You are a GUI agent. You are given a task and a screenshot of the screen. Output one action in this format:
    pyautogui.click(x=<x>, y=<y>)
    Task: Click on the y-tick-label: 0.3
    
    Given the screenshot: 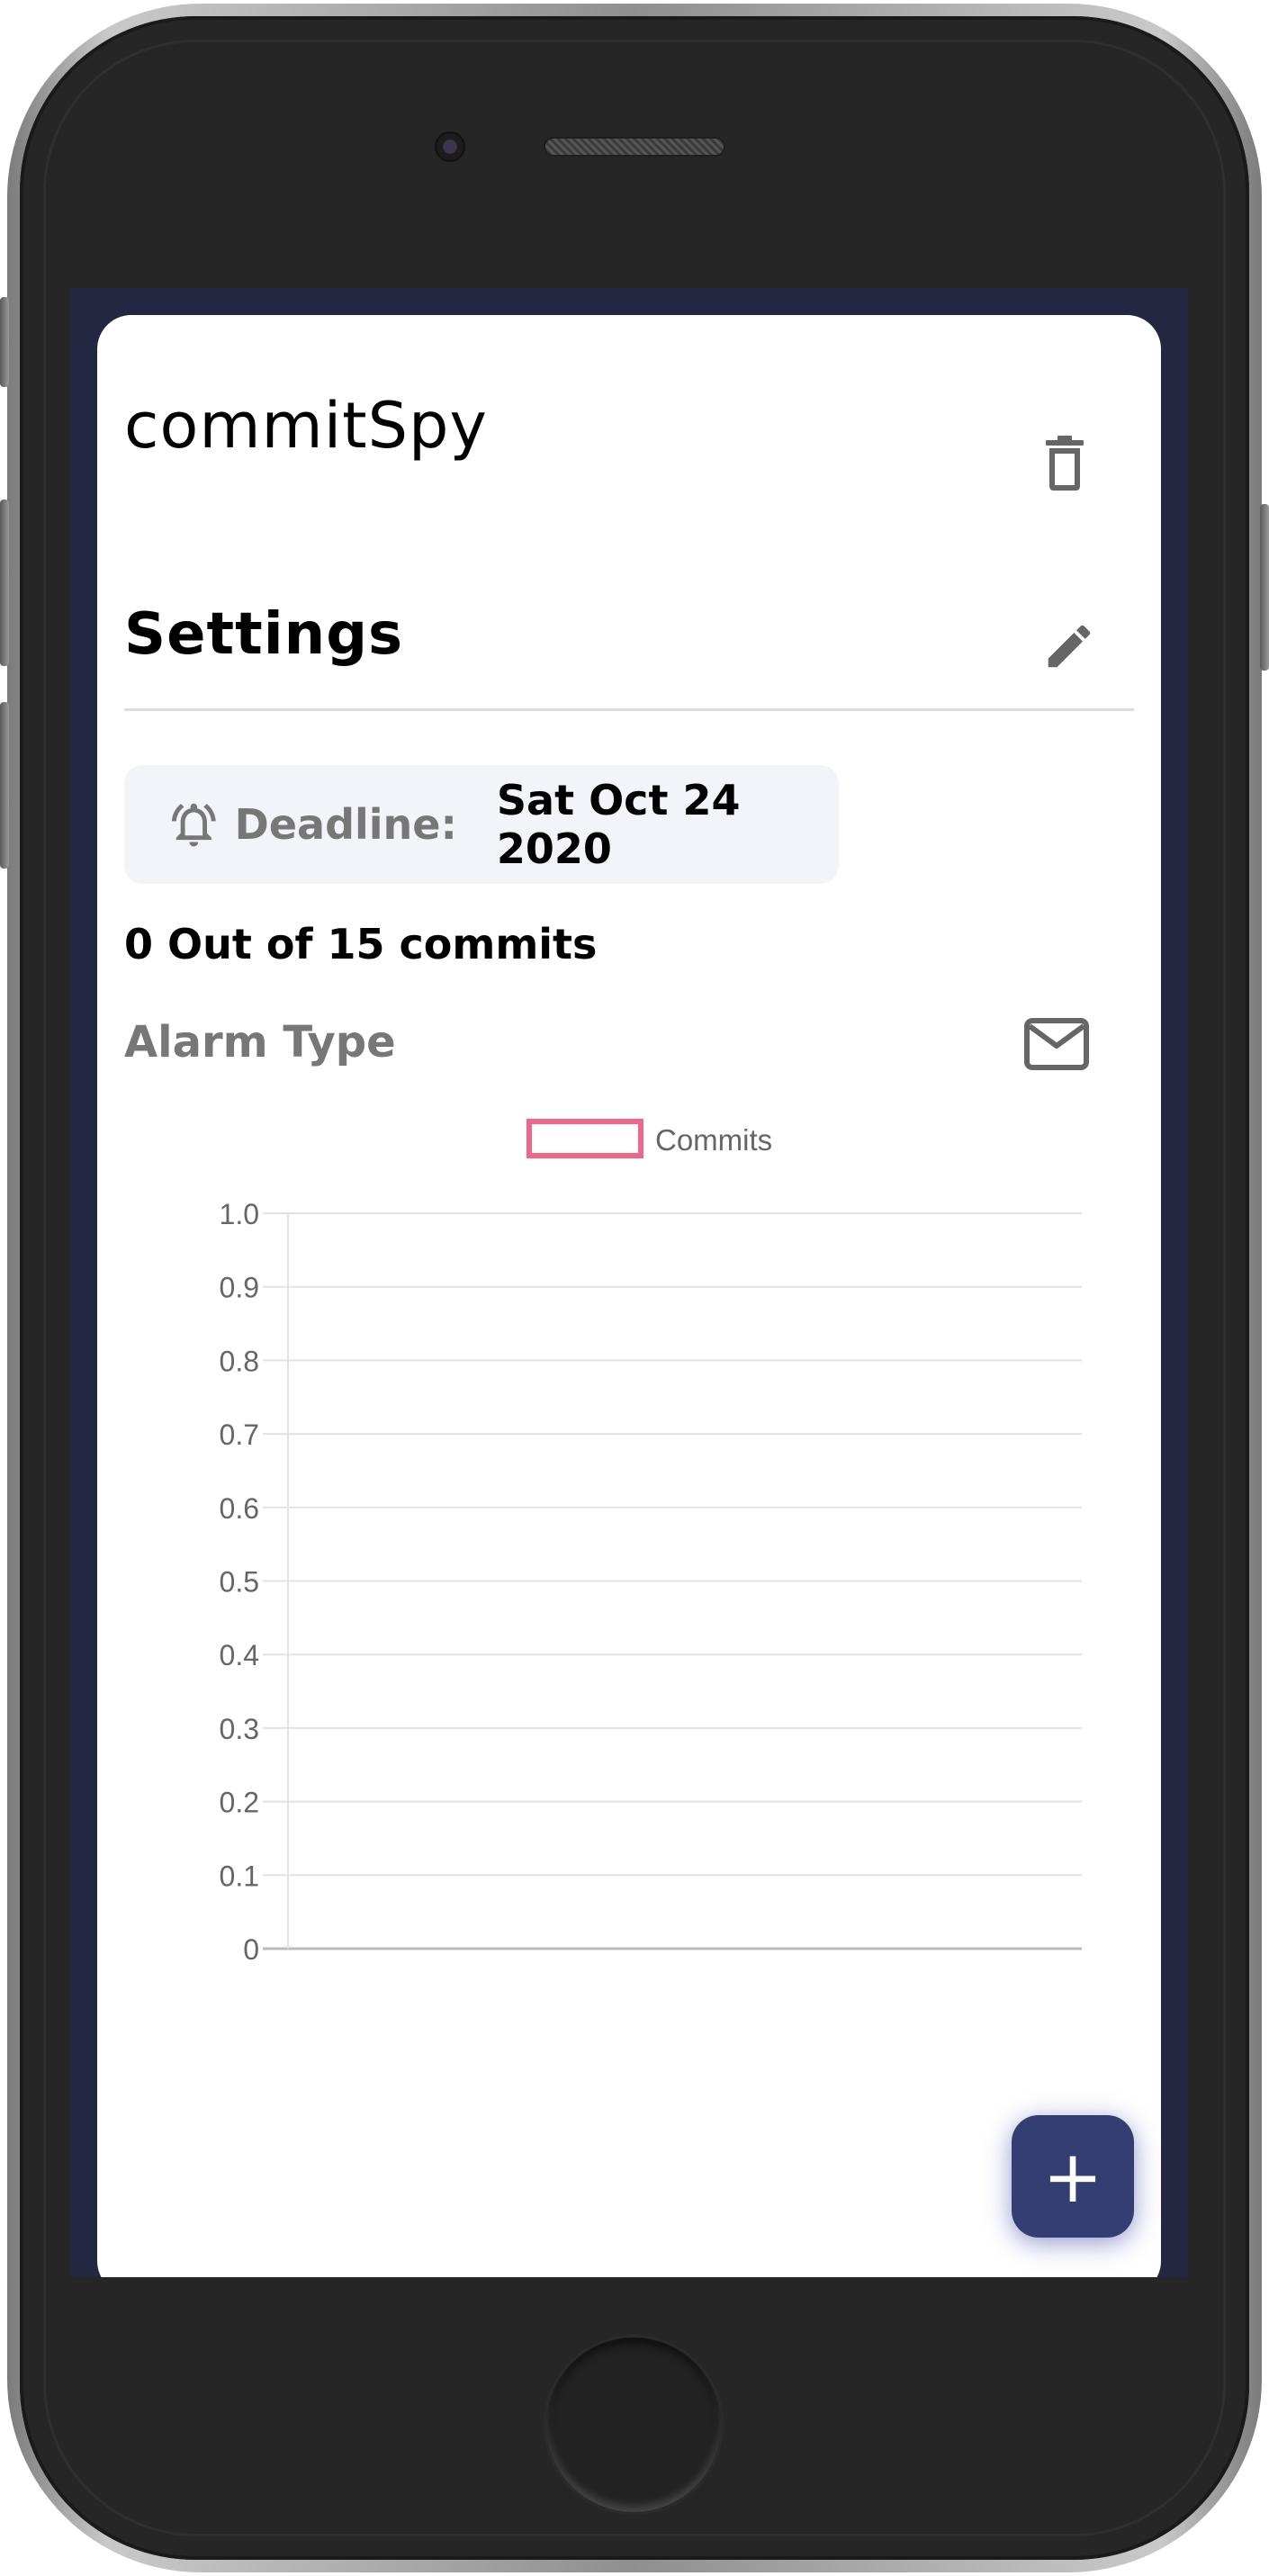 What is the action you would take?
    pyautogui.click(x=240, y=1729)
    